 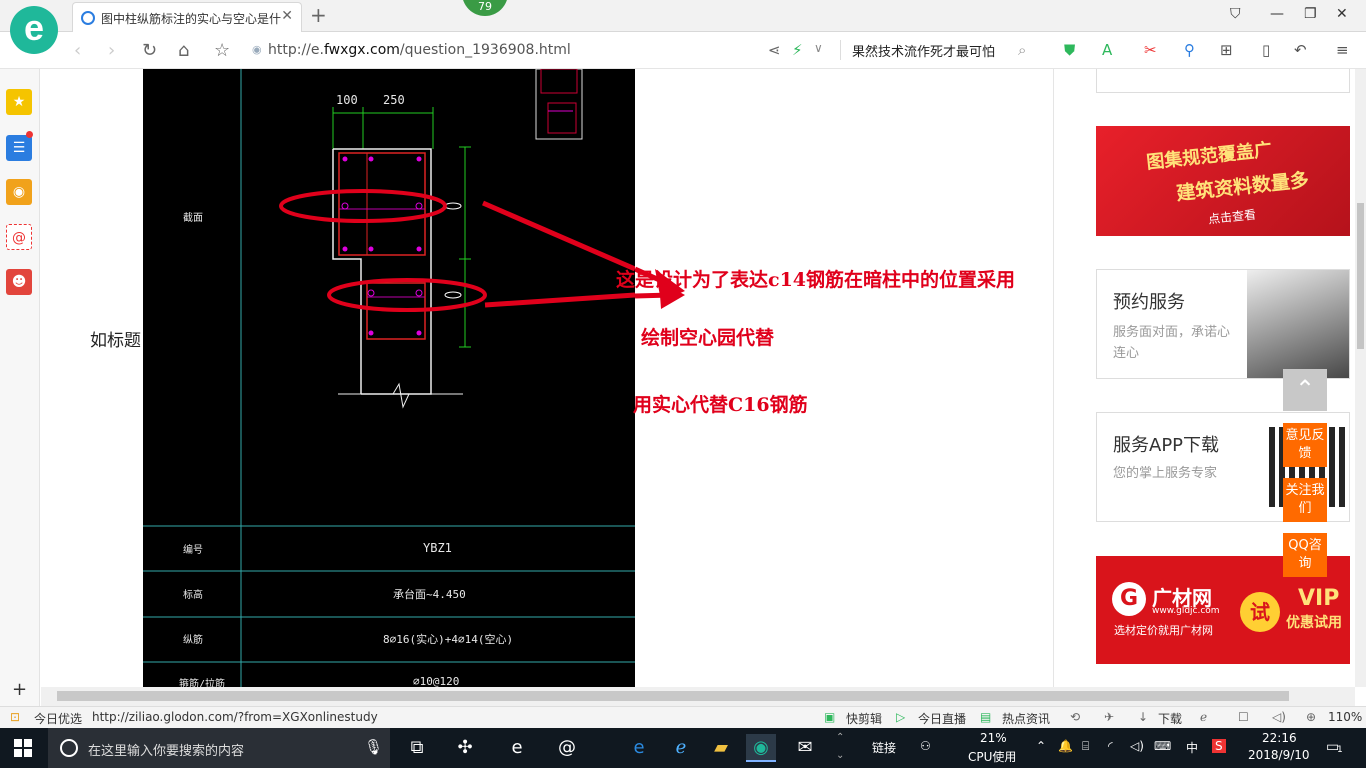 What do you see at coordinates (257, 49) in the screenshot?
I see `security-icon: ◉` at bounding box center [257, 49].